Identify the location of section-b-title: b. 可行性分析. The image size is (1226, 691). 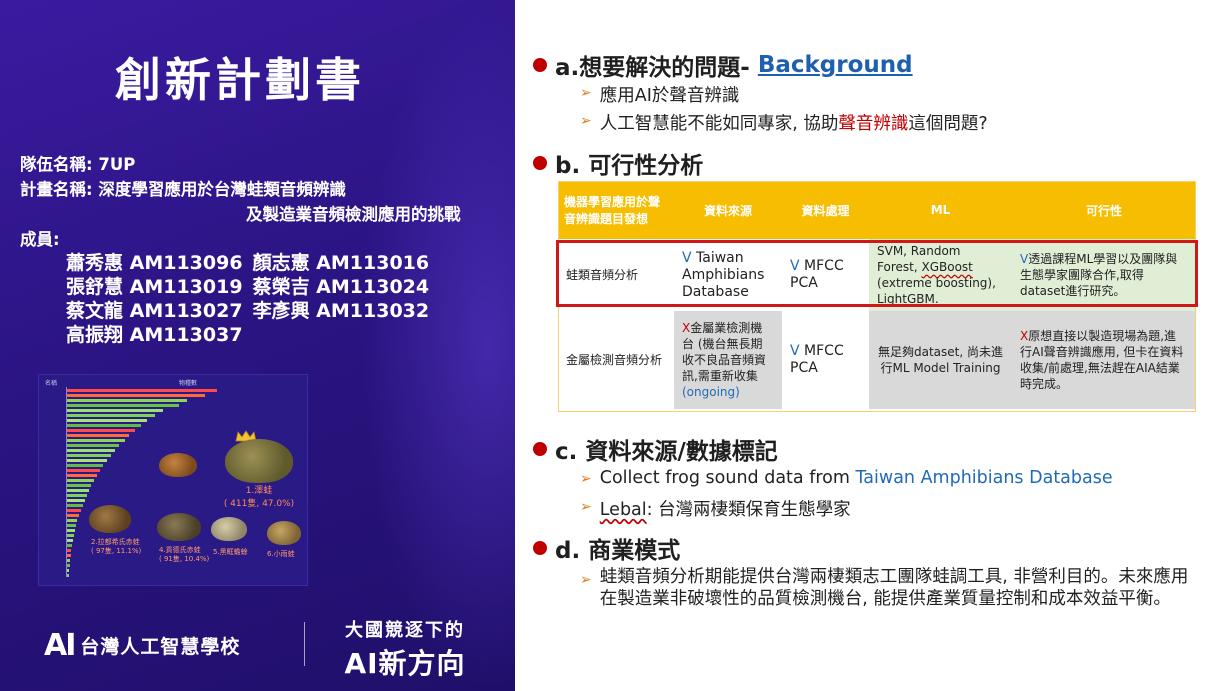
(629, 166).